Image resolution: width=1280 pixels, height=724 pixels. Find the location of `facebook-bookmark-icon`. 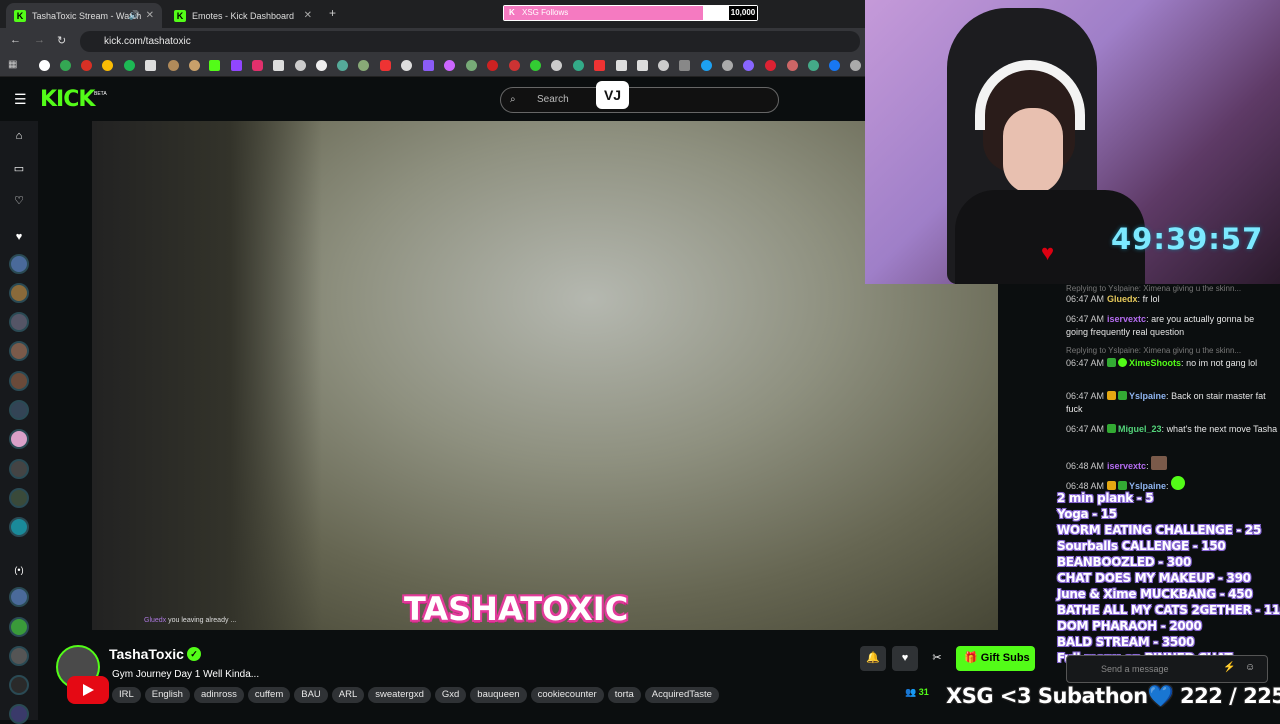

facebook-bookmark-icon is located at coordinates (834, 65).